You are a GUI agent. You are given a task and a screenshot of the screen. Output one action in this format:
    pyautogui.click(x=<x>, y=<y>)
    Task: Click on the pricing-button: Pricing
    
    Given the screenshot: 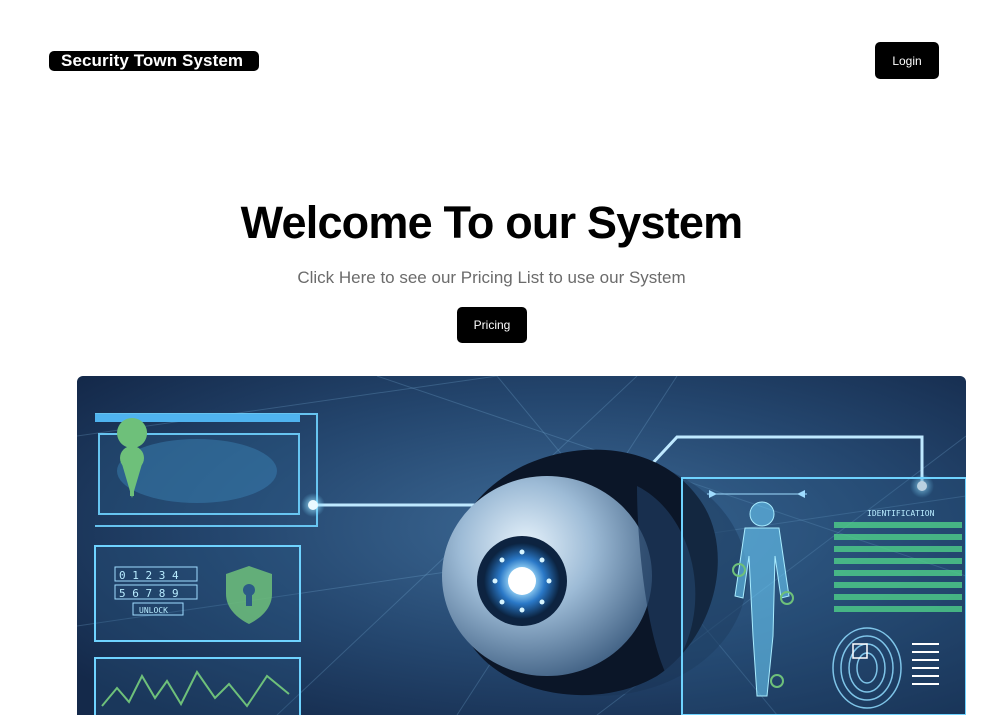 What is the action you would take?
    pyautogui.click(x=492, y=325)
    